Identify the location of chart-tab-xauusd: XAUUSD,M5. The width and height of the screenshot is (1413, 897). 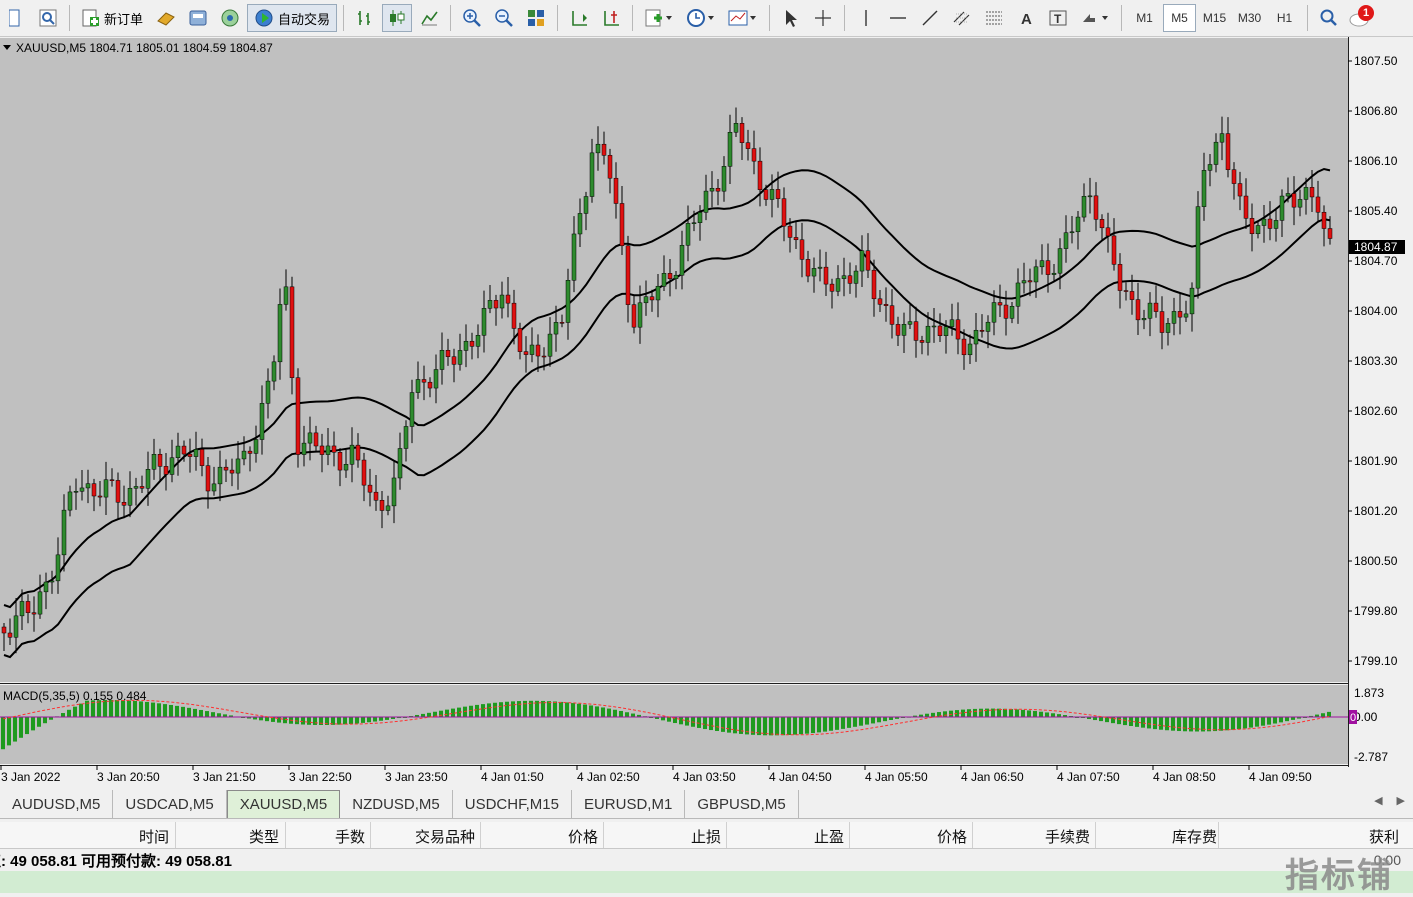
(283, 804).